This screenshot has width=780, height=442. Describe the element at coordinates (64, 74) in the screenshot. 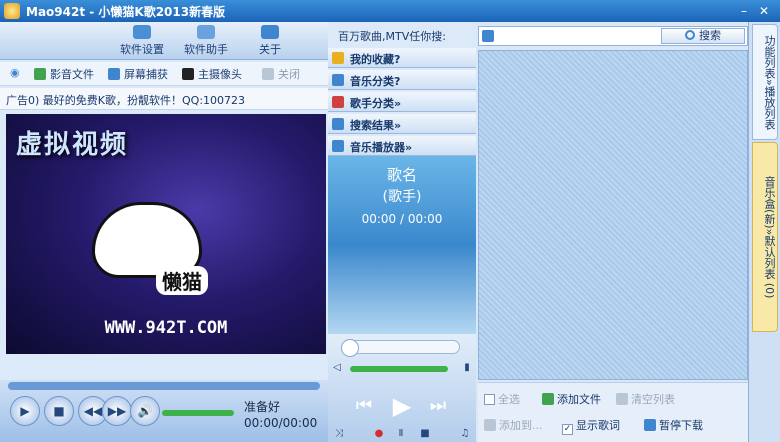

I see `media-file-button: 影音文件` at that location.